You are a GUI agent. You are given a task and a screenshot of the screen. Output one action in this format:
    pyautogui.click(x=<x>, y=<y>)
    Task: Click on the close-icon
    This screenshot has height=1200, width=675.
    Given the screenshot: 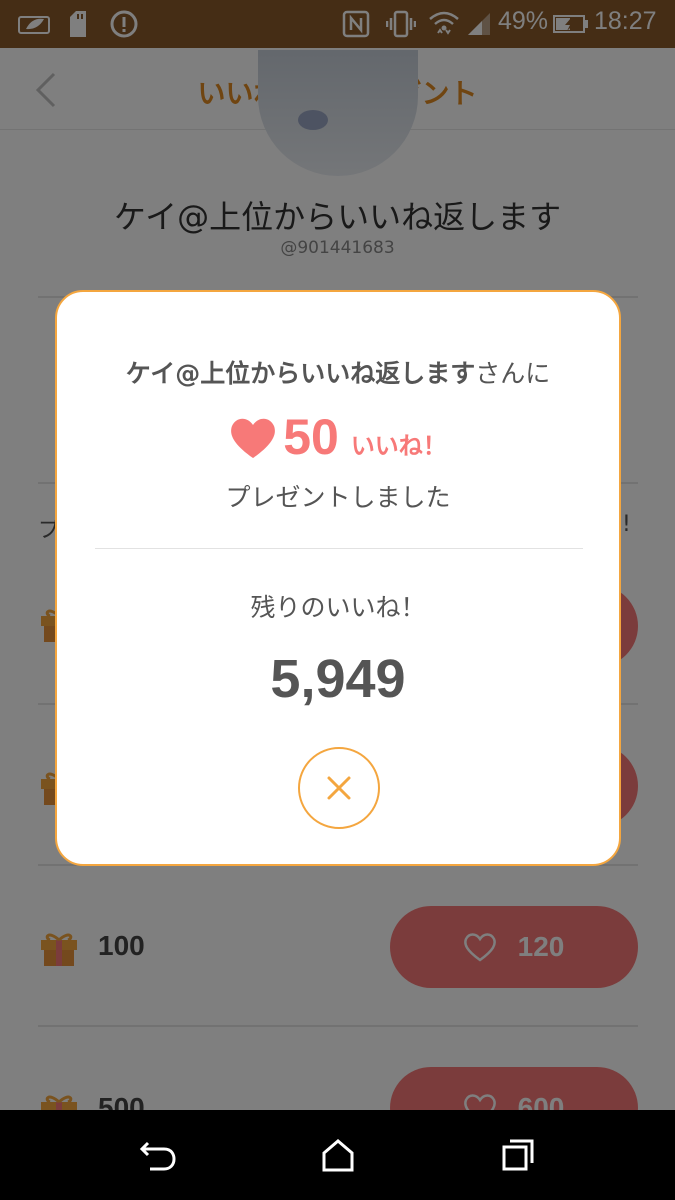 What is the action you would take?
    pyautogui.click(x=339, y=788)
    